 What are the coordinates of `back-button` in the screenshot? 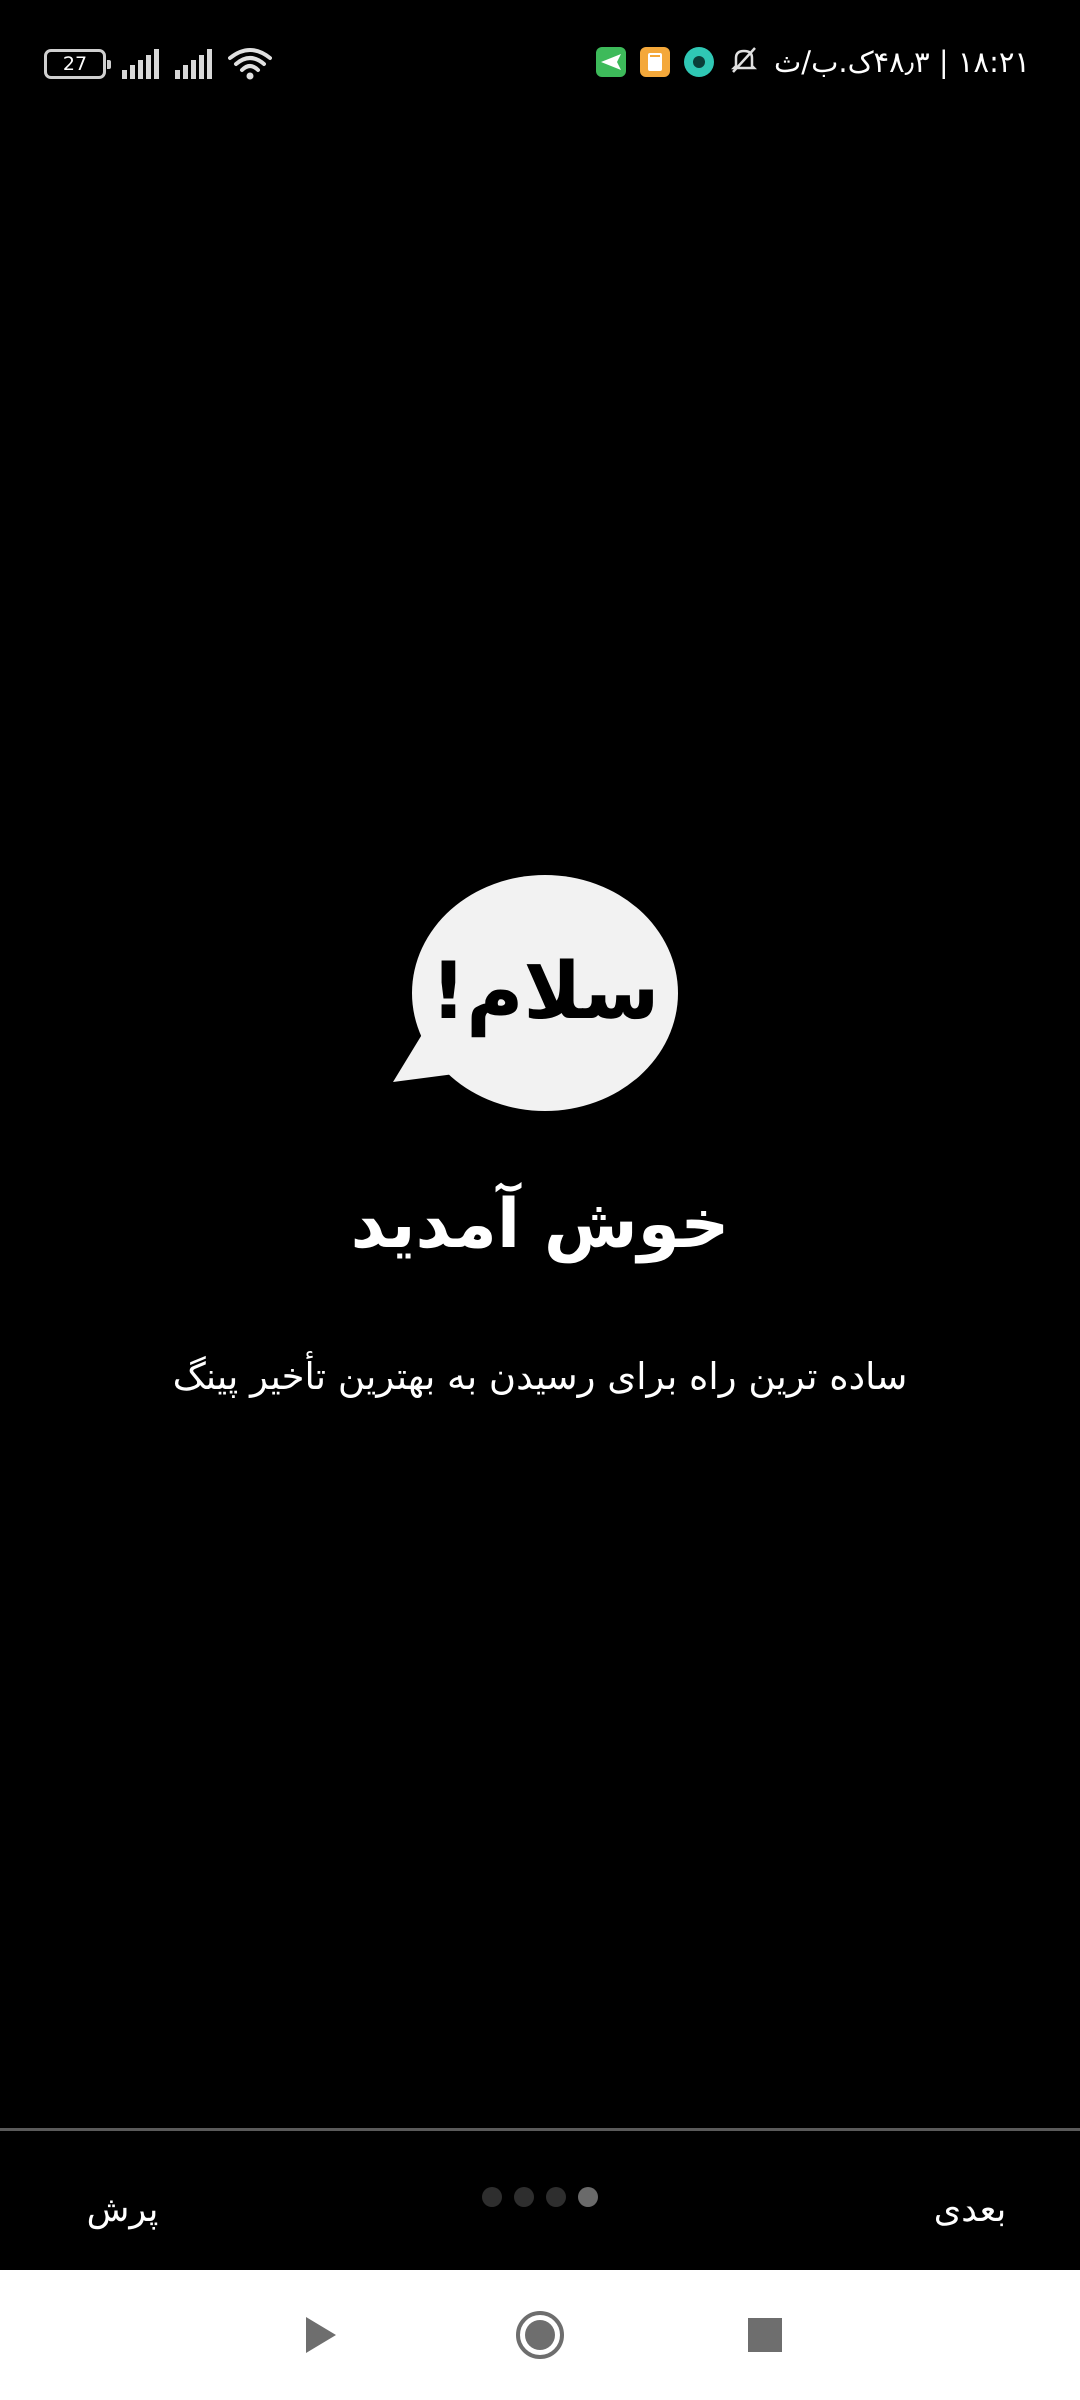 It's located at (320, 2335).